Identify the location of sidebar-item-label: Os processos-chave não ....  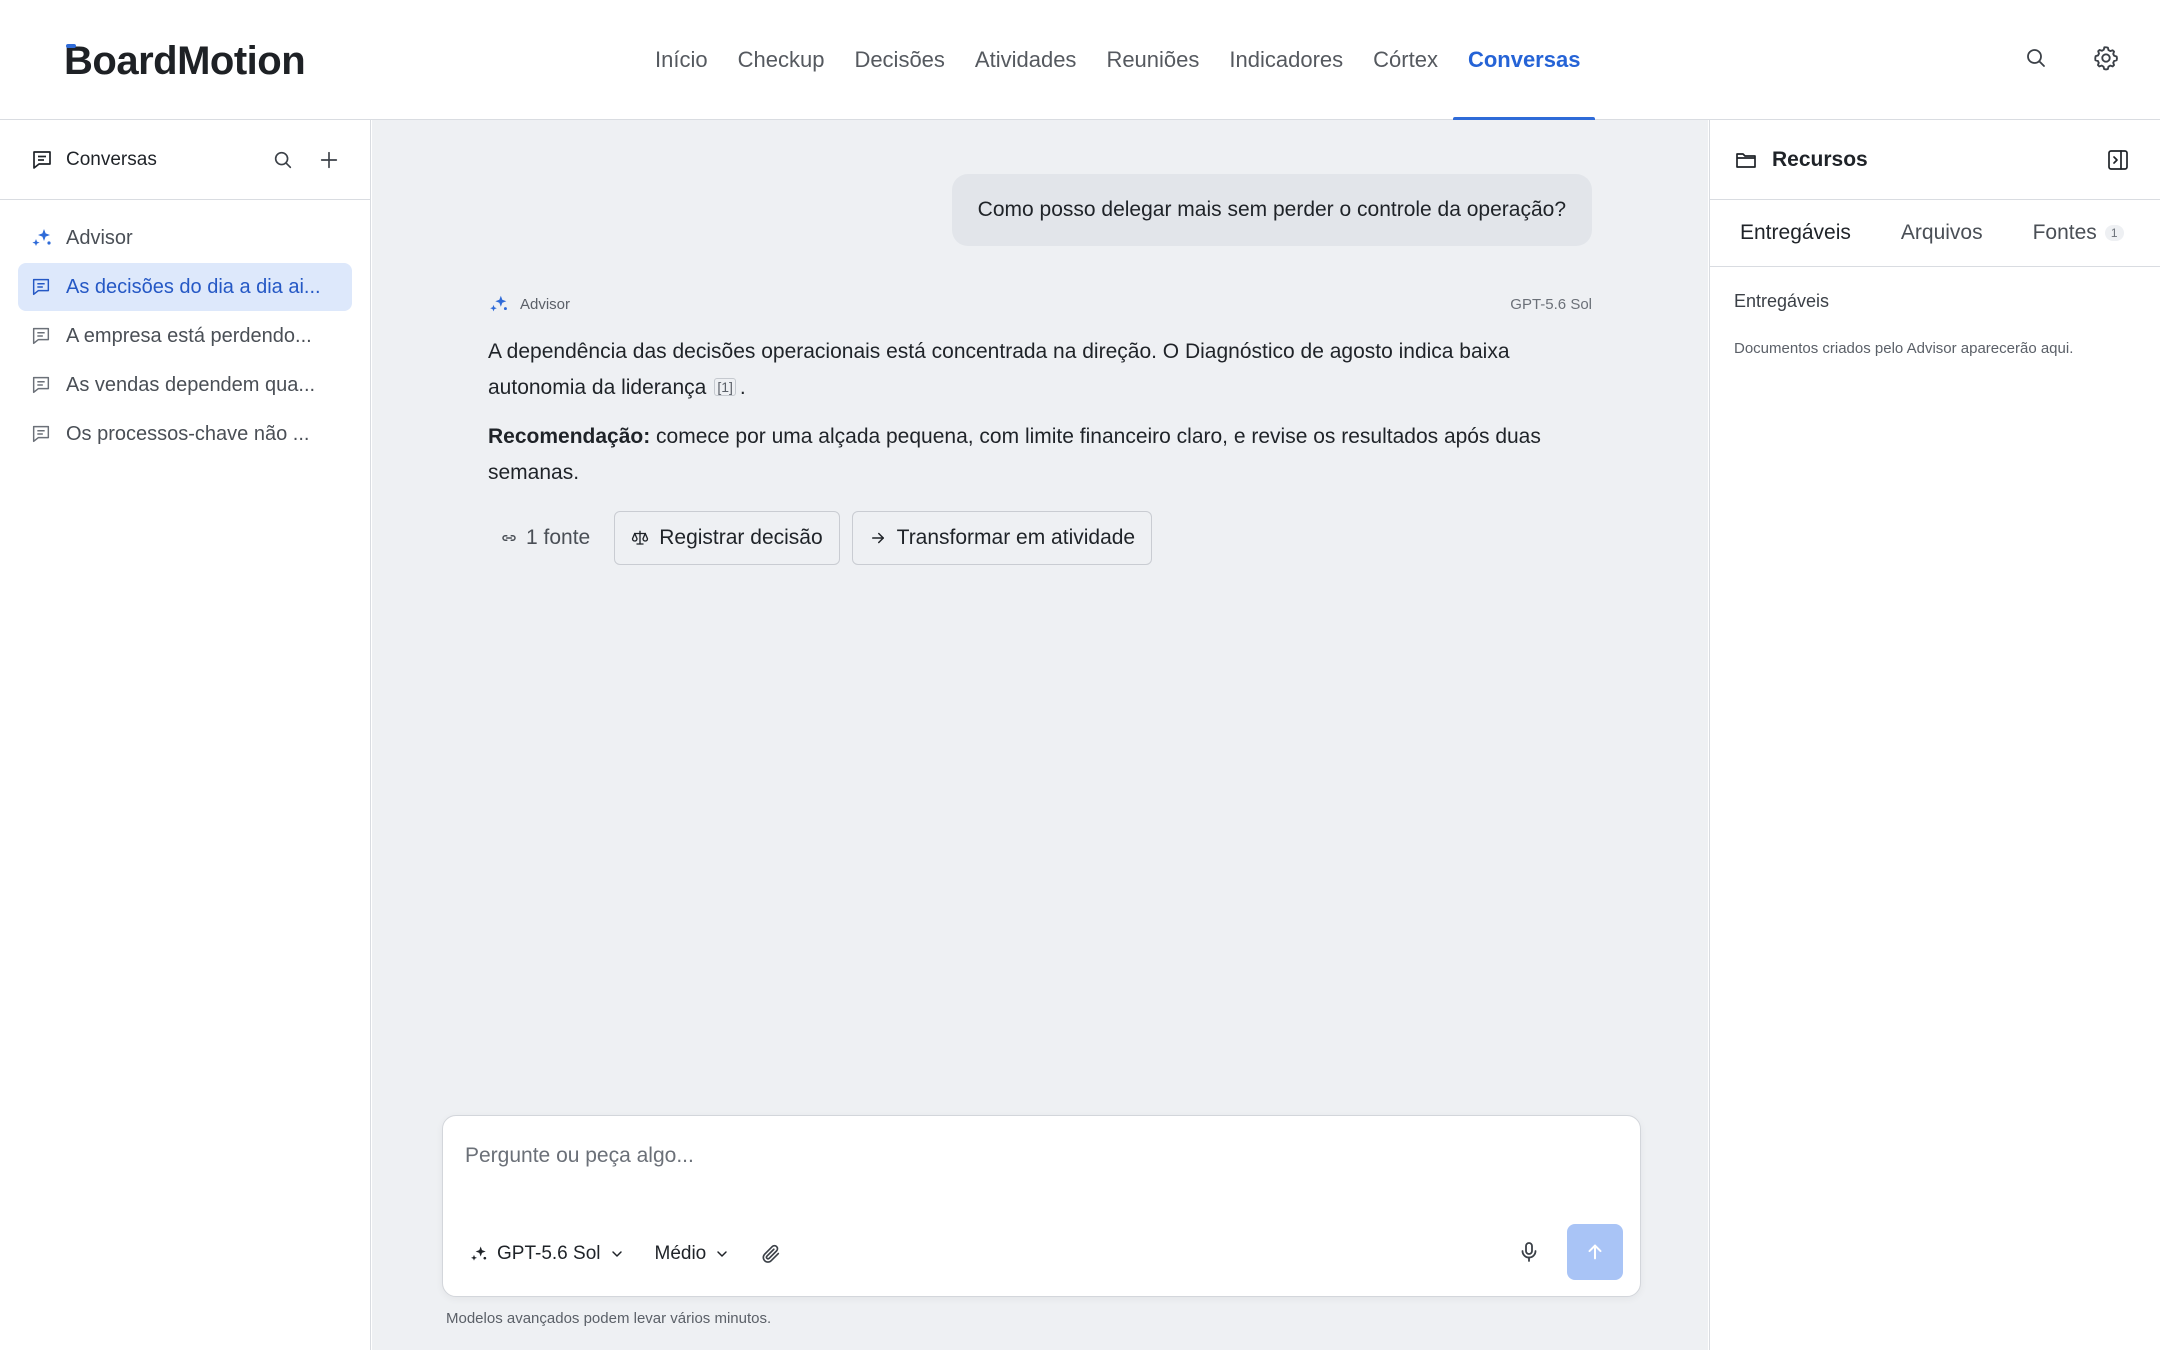
(188, 433).